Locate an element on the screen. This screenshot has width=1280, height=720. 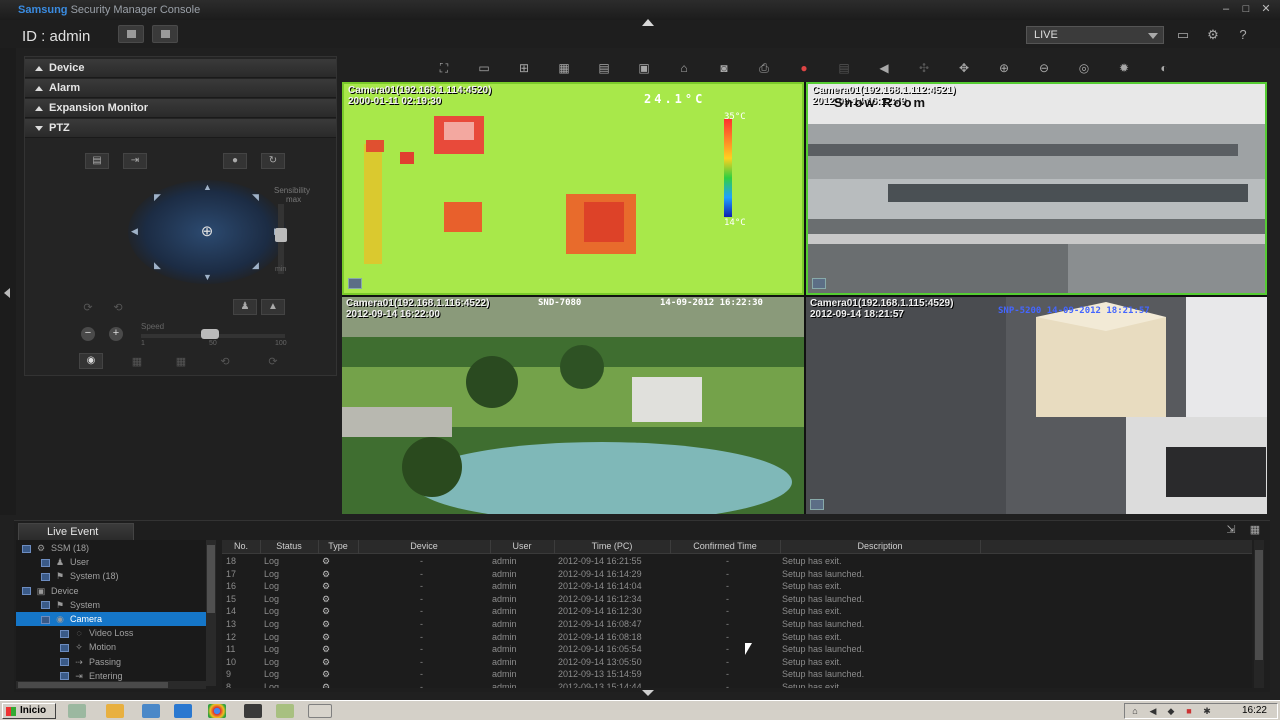
user-settings-button is located at coordinates (131, 34).